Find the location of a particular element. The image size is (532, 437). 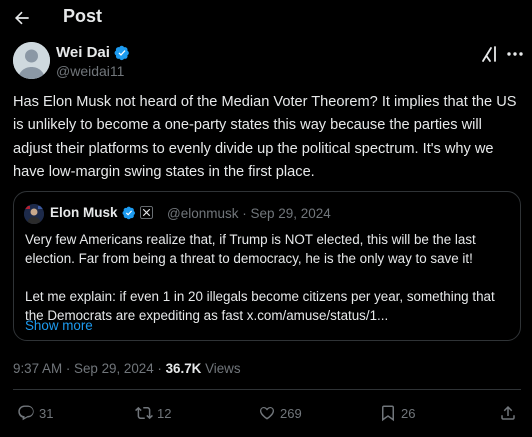

grok-icon is located at coordinates (489, 54).